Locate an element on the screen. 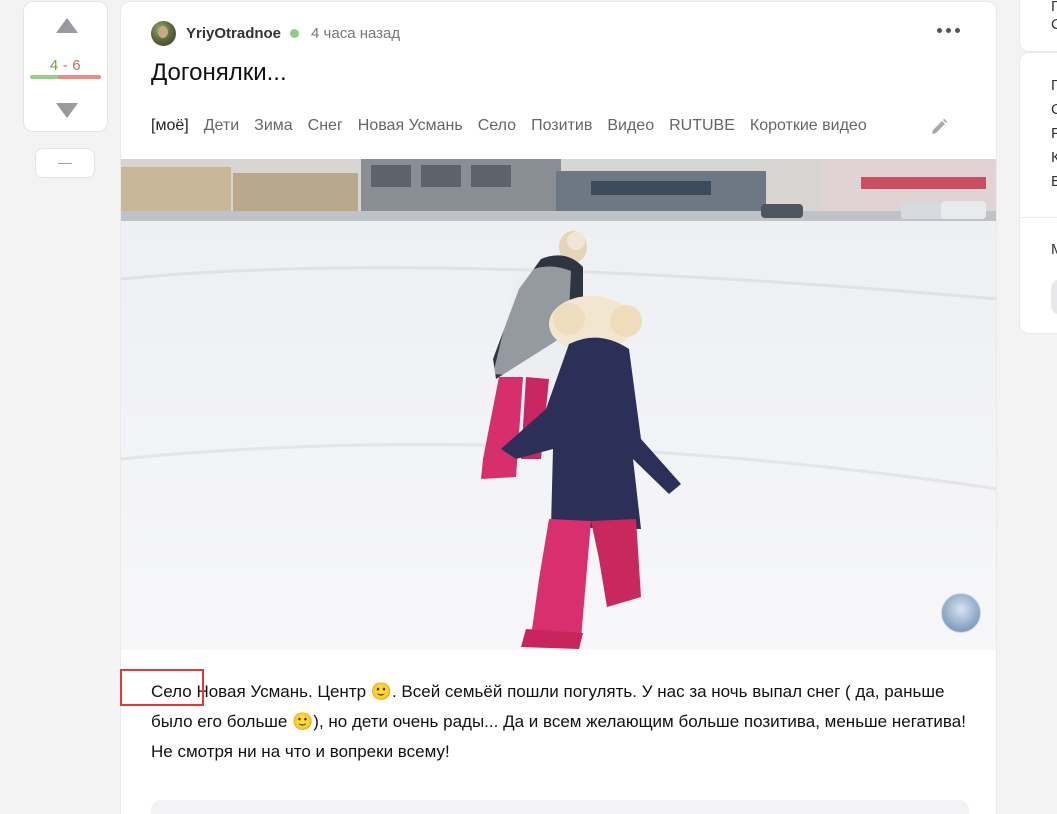 This screenshot has height=814, width=1057. tag-item: Дети is located at coordinates (221, 126).